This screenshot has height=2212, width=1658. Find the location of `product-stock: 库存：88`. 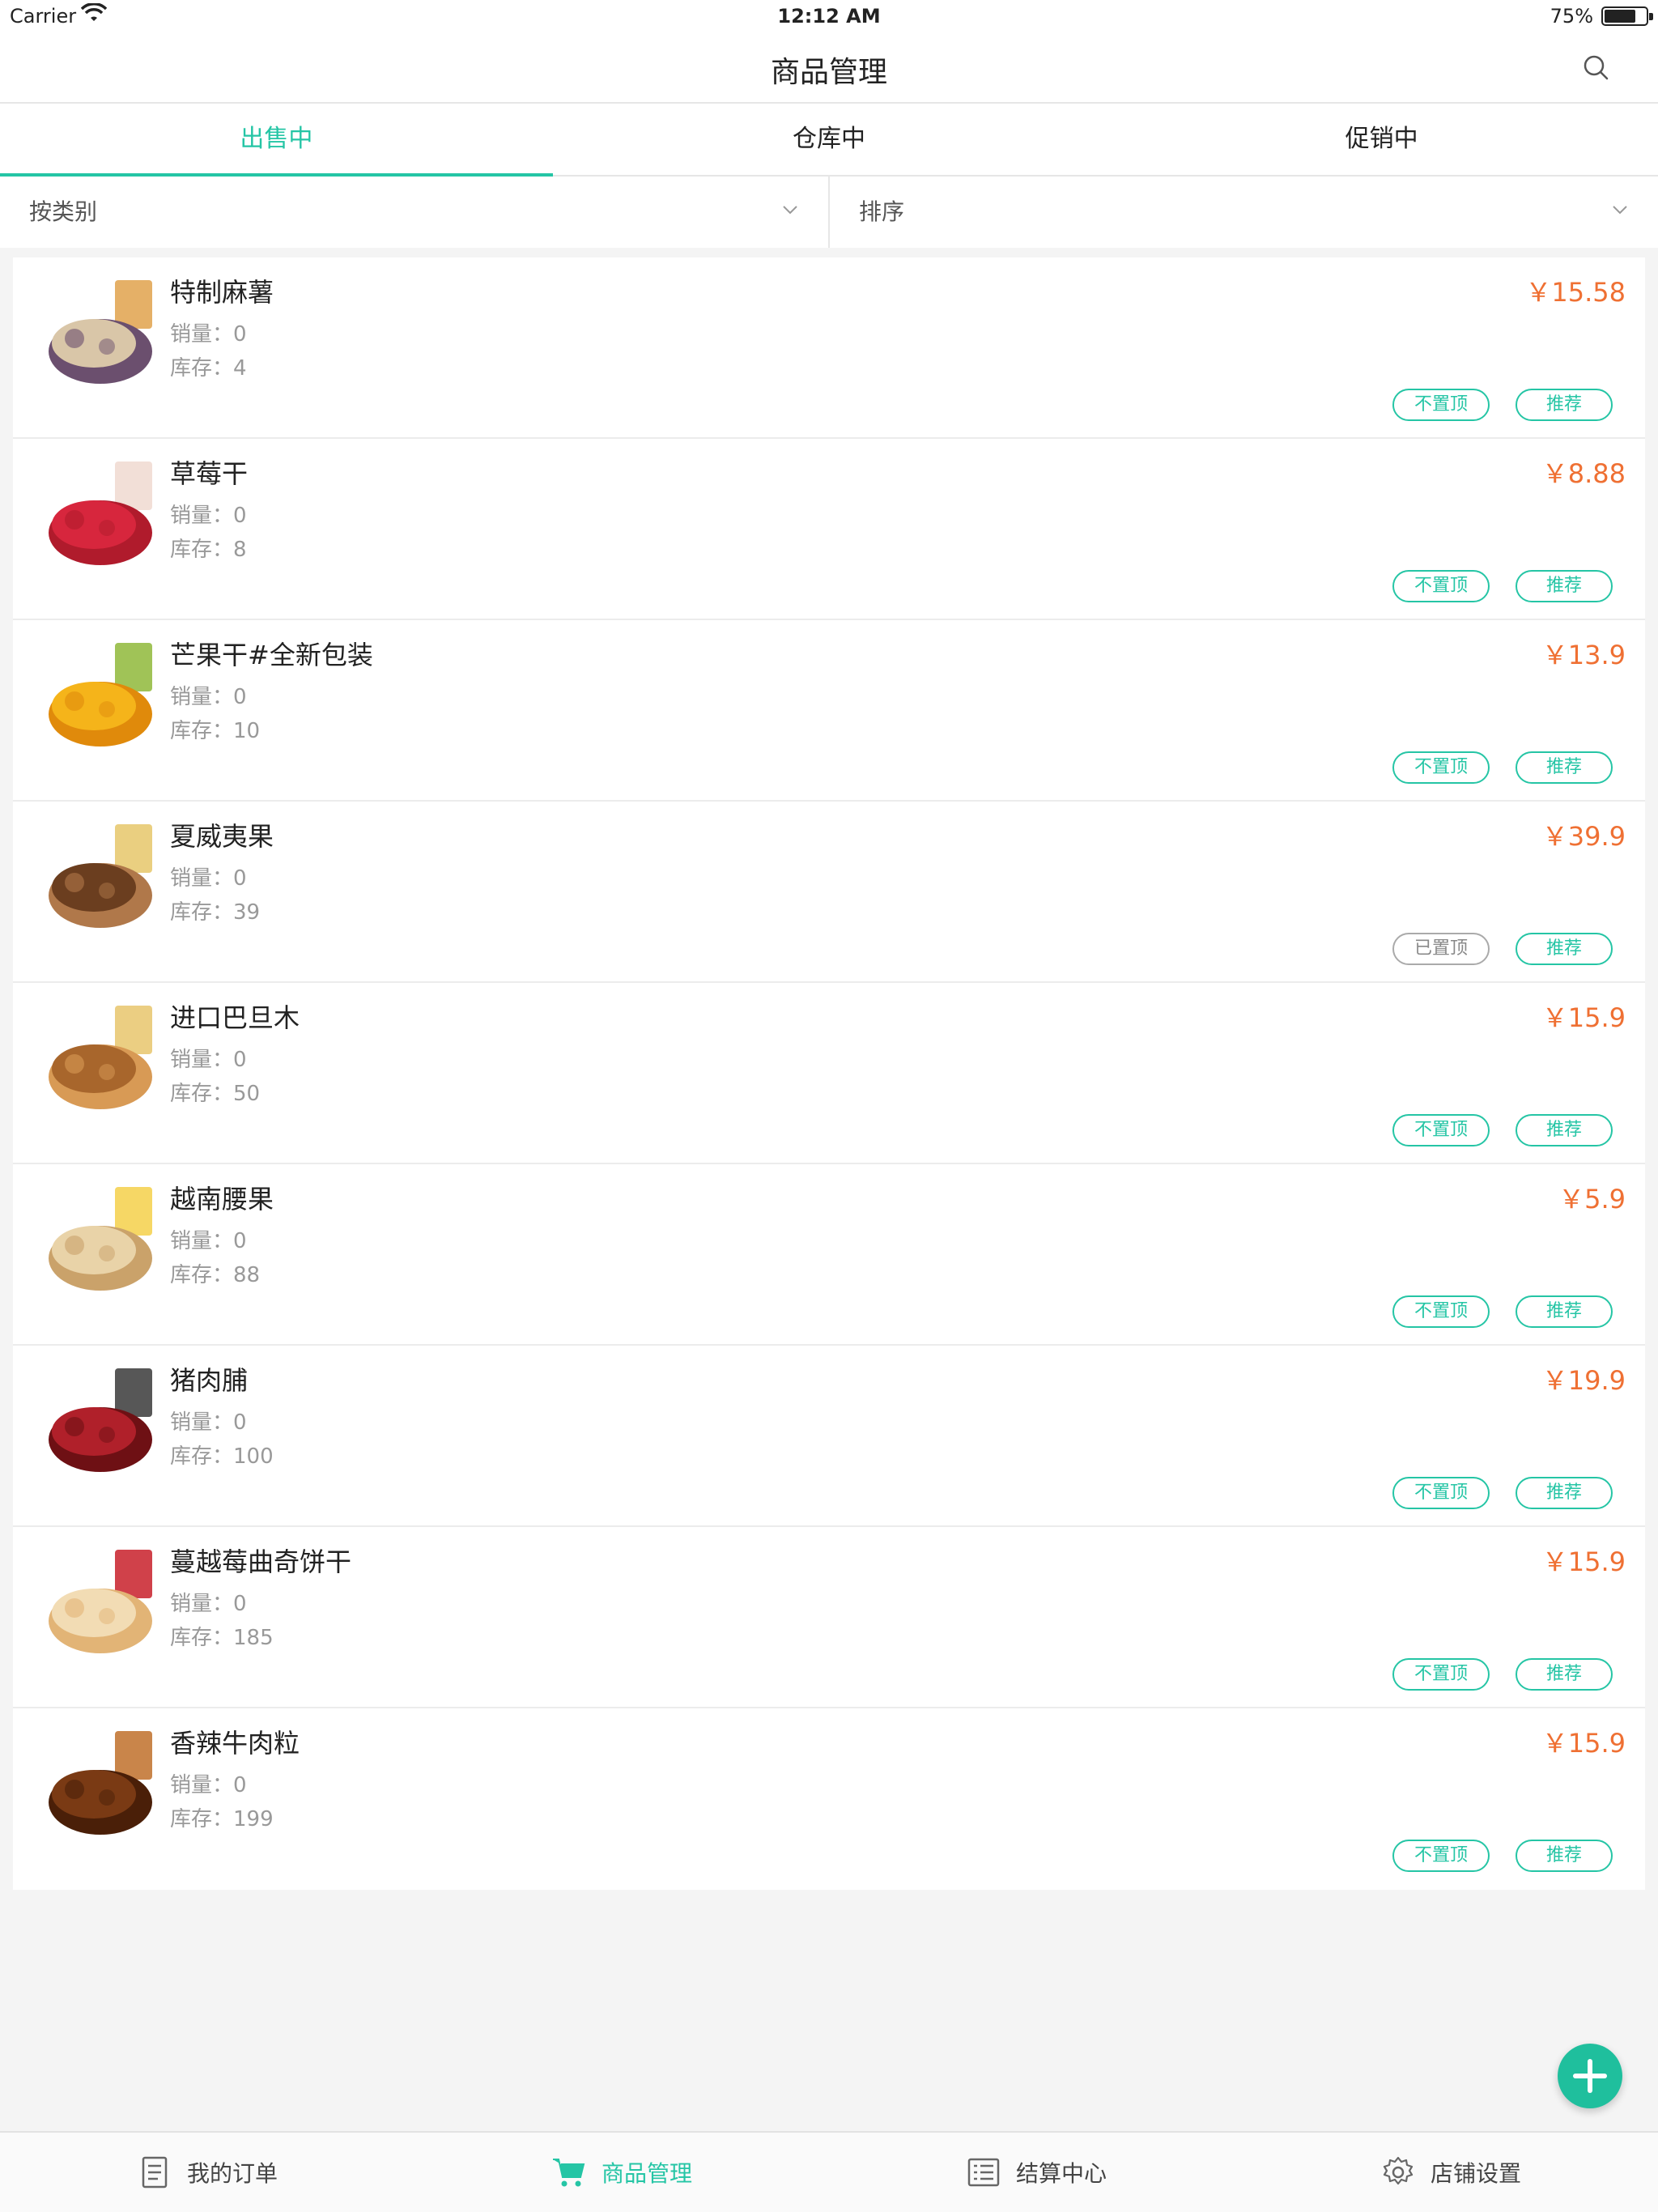

product-stock: 库存：88 is located at coordinates (215, 1275).